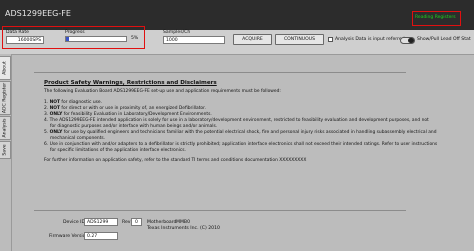  I want to click on show-pull-lead-off-label: Show/Pull Lead Off Stat, so click(444, 39).